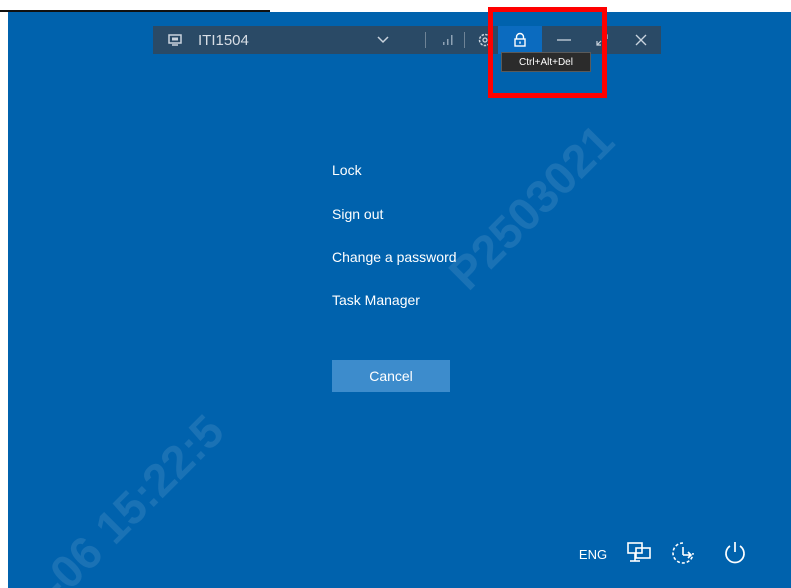 The height and width of the screenshot is (588, 791). What do you see at coordinates (223, 40) in the screenshot?
I see `remote-session-title: ITI1504` at bounding box center [223, 40].